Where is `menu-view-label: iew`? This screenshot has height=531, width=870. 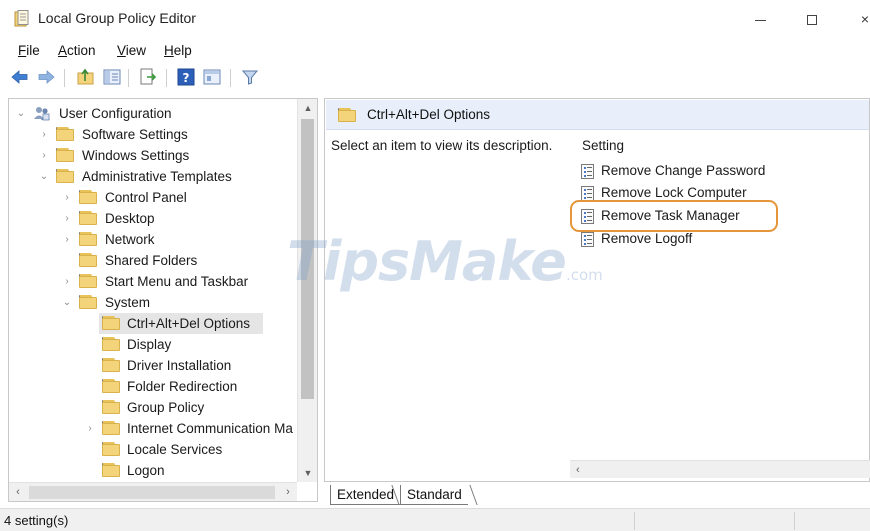 menu-view-label: iew is located at coordinates (136, 50).